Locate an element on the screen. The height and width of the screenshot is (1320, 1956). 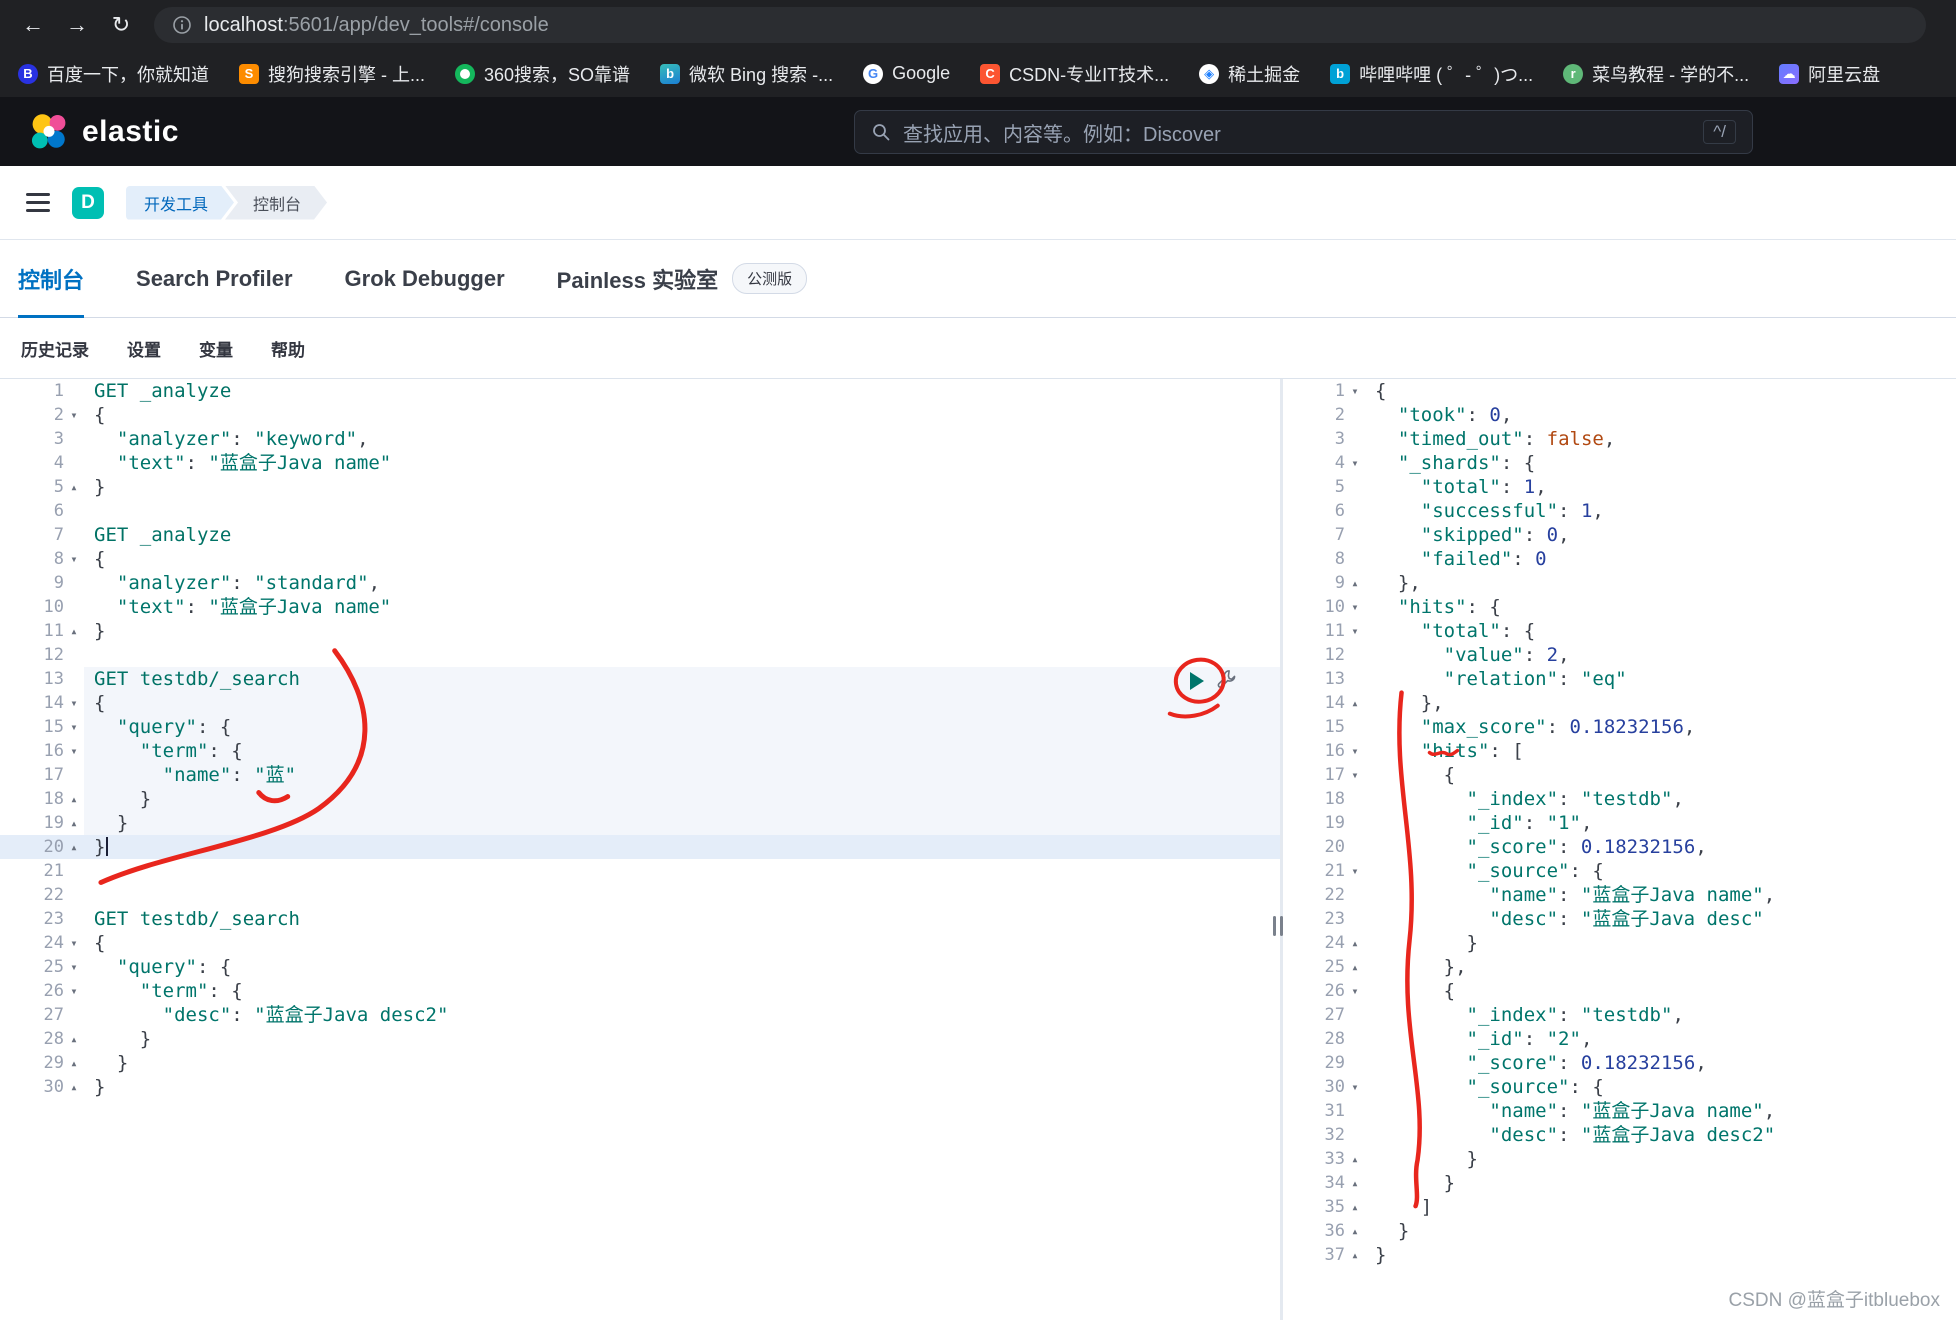
bookmark-aliyun-drive: ☁ 阿里云盘 is located at coordinates (1829, 74).